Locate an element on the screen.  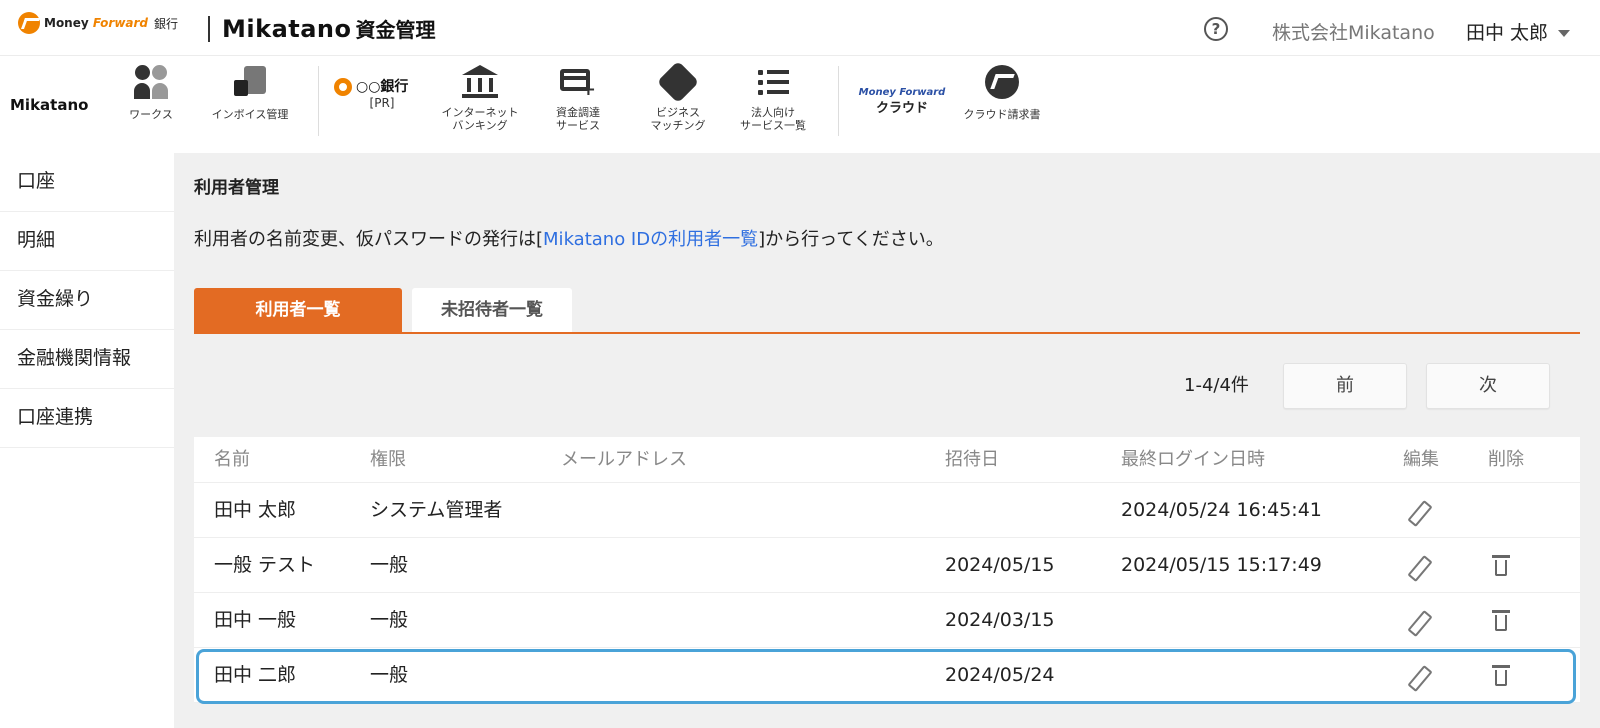
user-menu: 田中 太郎 is located at coordinates (1518, 31).